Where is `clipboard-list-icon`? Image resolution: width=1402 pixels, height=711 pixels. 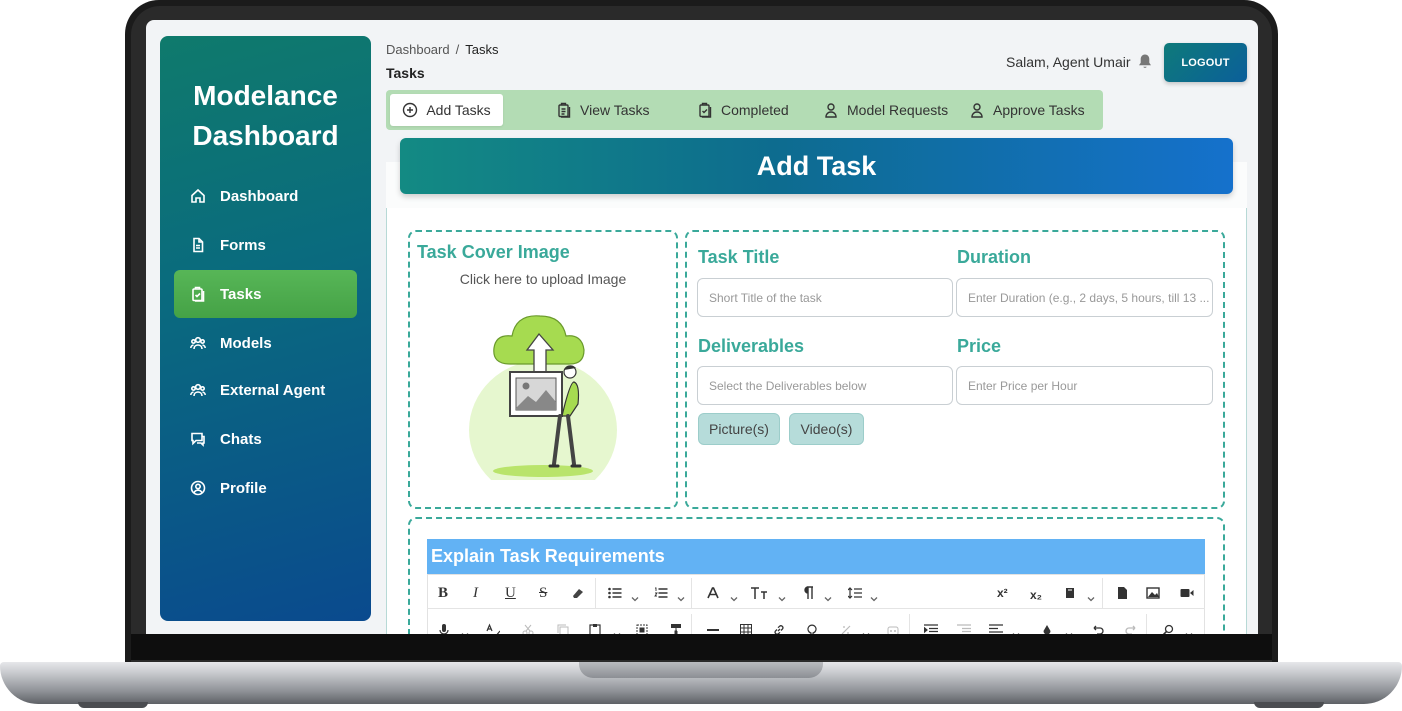 clipboard-list-icon is located at coordinates (564, 110).